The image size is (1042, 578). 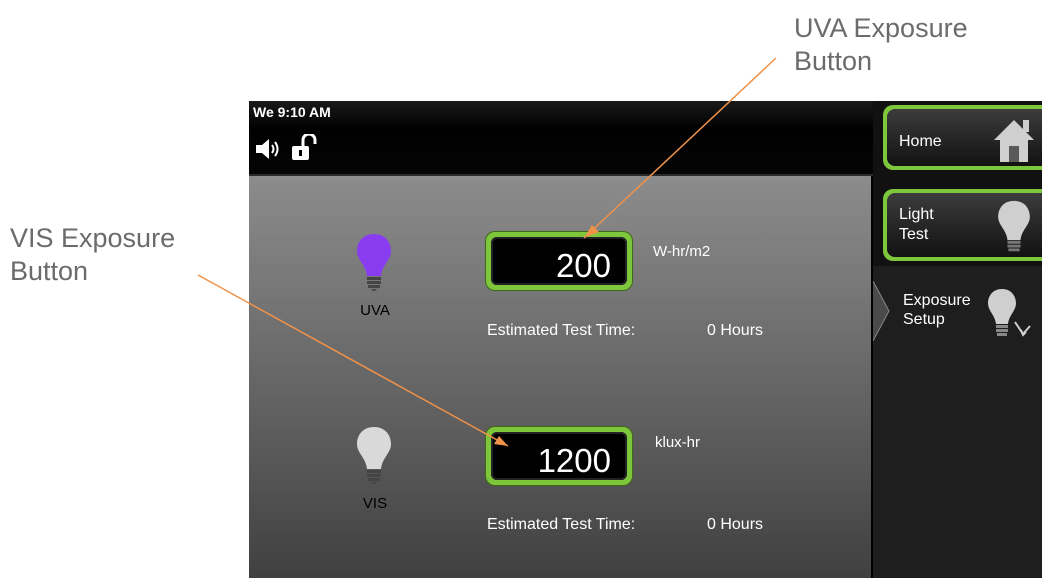 What do you see at coordinates (292, 112) in the screenshot?
I see `clock-text: We 9:10 AM` at bounding box center [292, 112].